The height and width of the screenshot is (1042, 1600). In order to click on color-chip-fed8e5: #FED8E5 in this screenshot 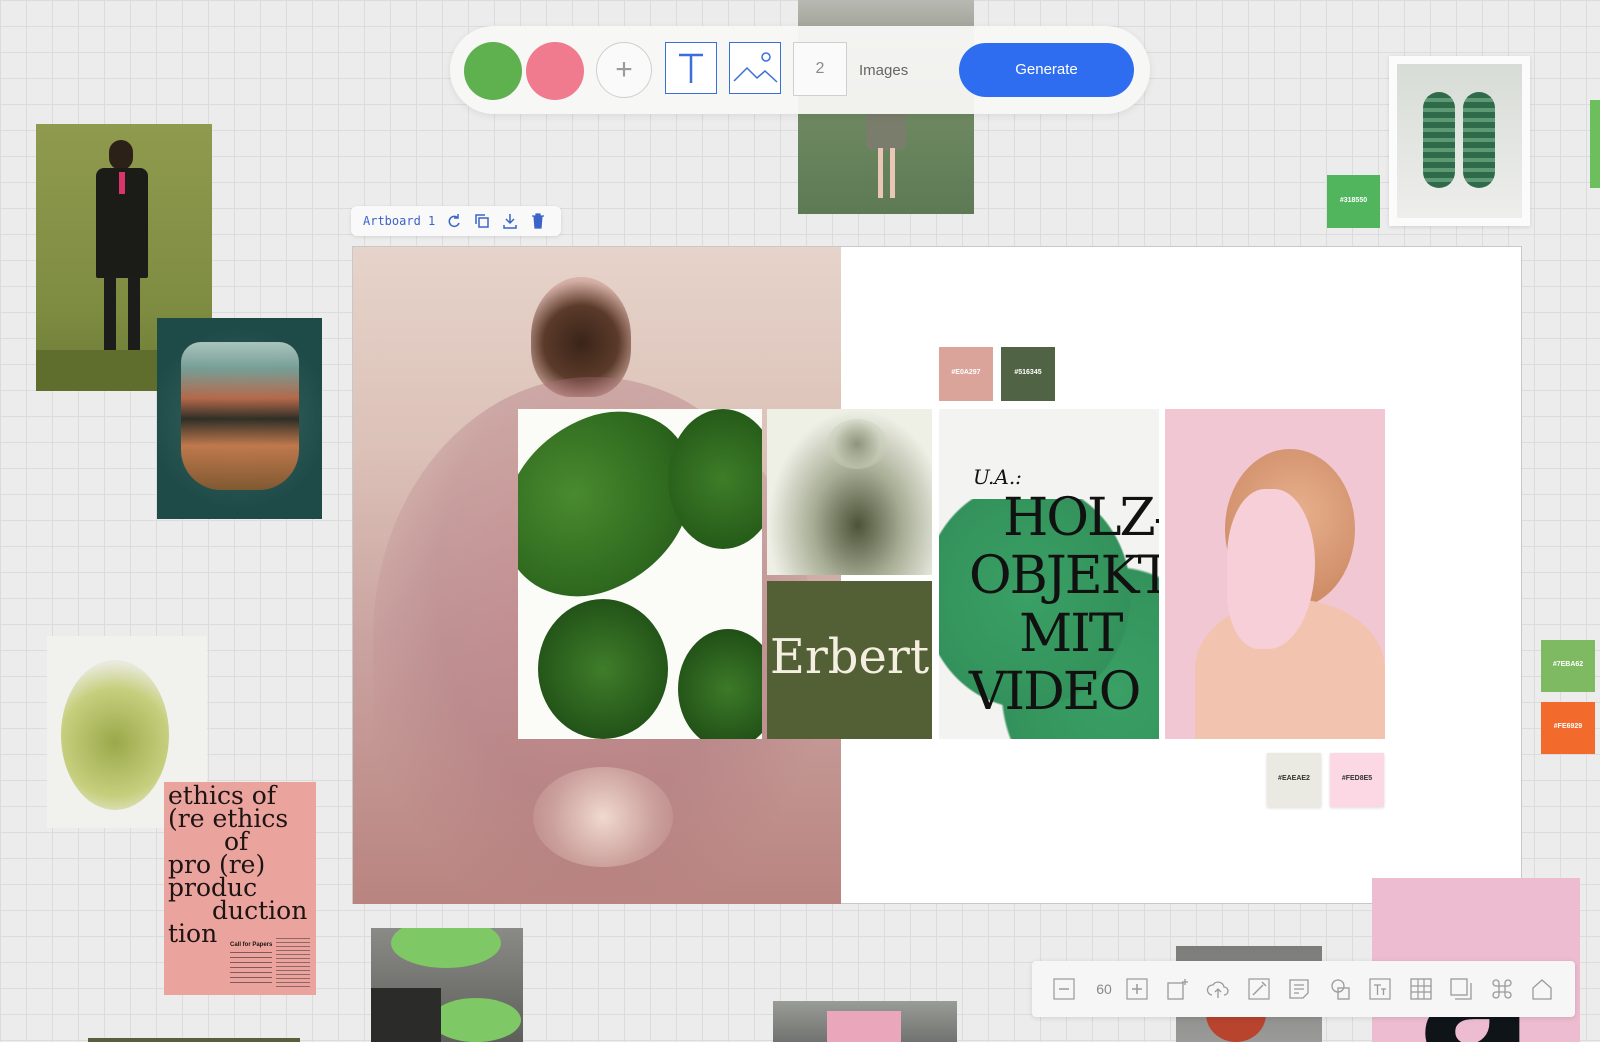, I will do `click(1357, 780)`.